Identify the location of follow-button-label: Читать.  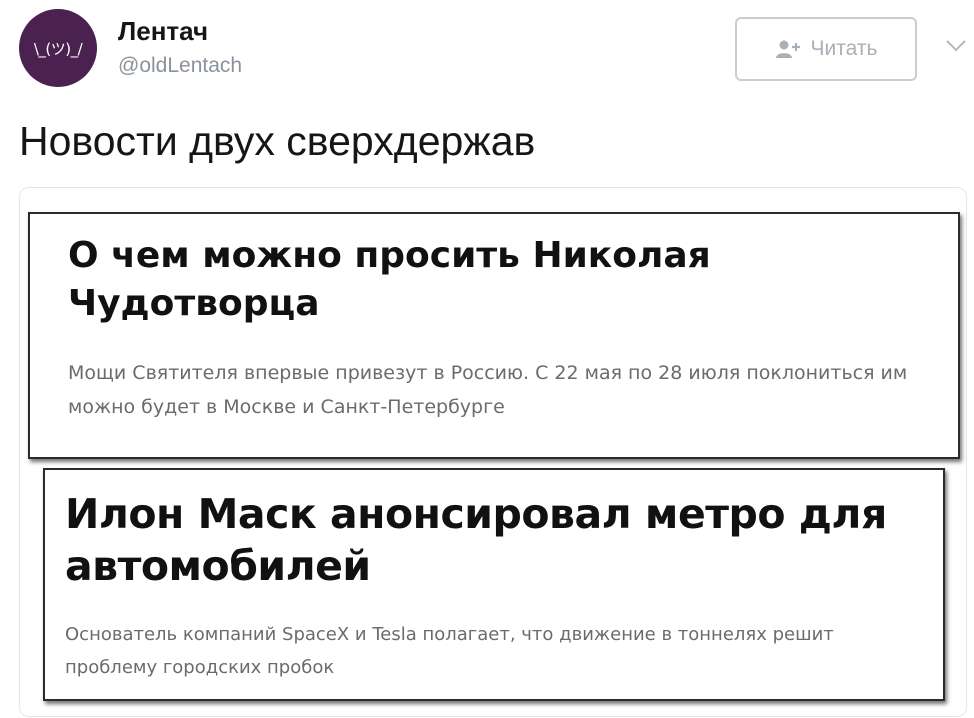
(844, 48).